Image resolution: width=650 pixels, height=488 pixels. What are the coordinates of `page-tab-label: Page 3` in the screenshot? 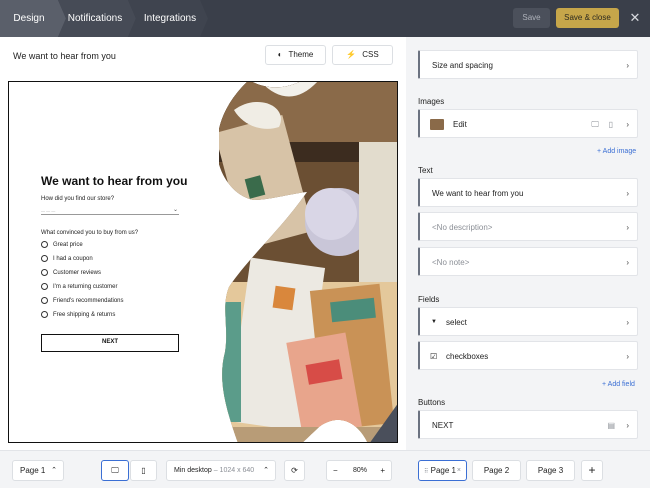 It's located at (550, 470).